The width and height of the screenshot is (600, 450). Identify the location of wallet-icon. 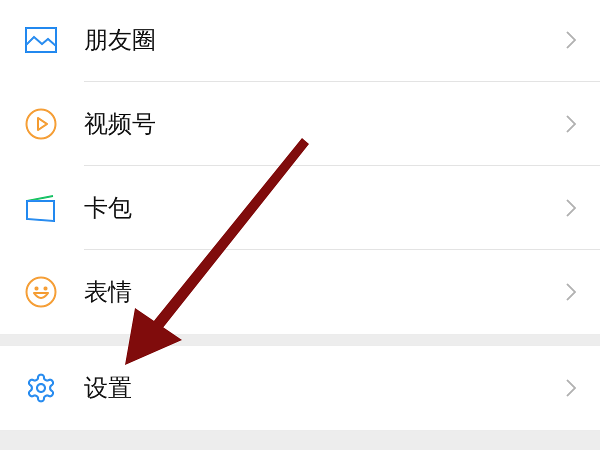
(41, 208).